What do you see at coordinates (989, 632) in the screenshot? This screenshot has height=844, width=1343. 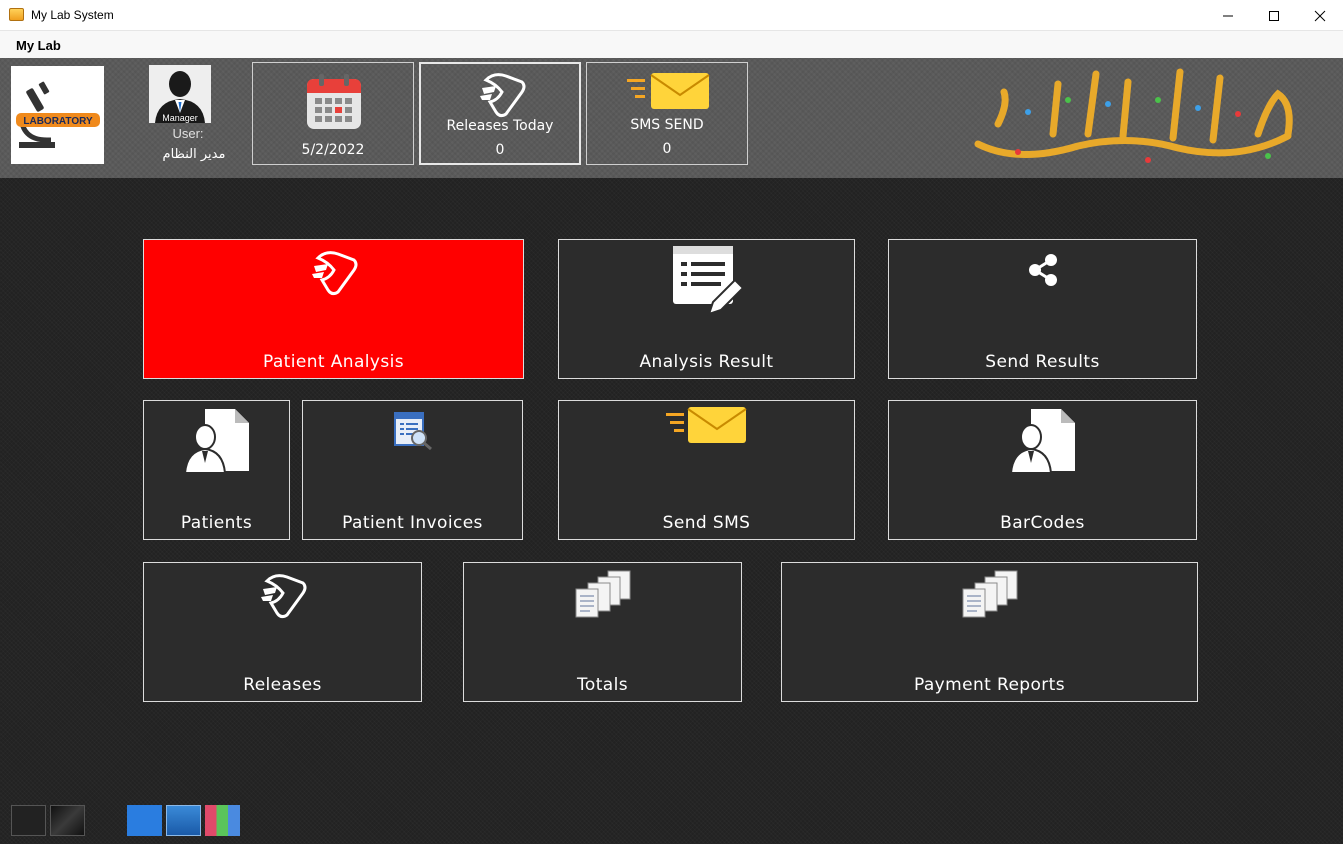 I see `payment-reports-tile: Payment Reports` at bounding box center [989, 632].